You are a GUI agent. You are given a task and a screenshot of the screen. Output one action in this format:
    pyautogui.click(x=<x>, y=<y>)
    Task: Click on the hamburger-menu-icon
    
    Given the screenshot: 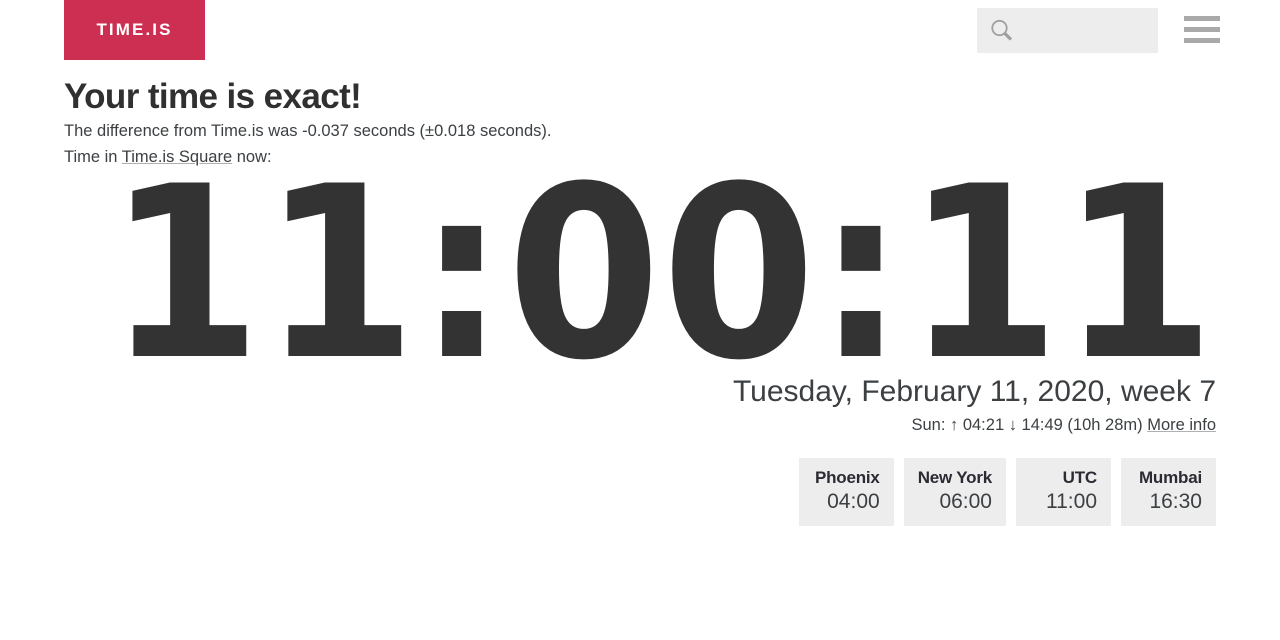 What is the action you would take?
    pyautogui.click(x=1202, y=30)
    